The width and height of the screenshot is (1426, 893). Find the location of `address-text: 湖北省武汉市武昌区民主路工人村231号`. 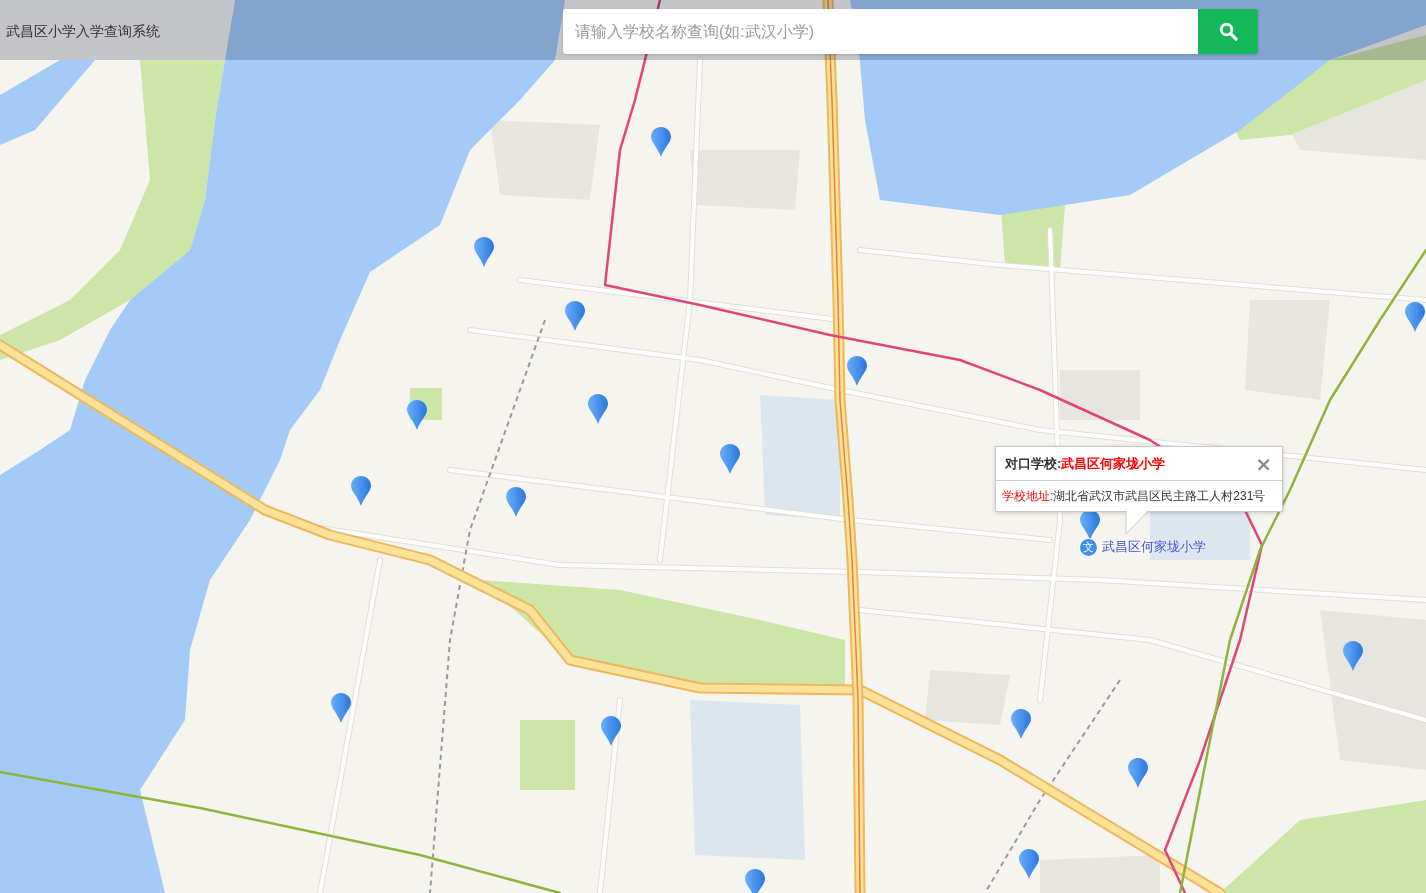

address-text: 湖北省武汉市武昌区民主路工人村231号 is located at coordinates (1159, 496).